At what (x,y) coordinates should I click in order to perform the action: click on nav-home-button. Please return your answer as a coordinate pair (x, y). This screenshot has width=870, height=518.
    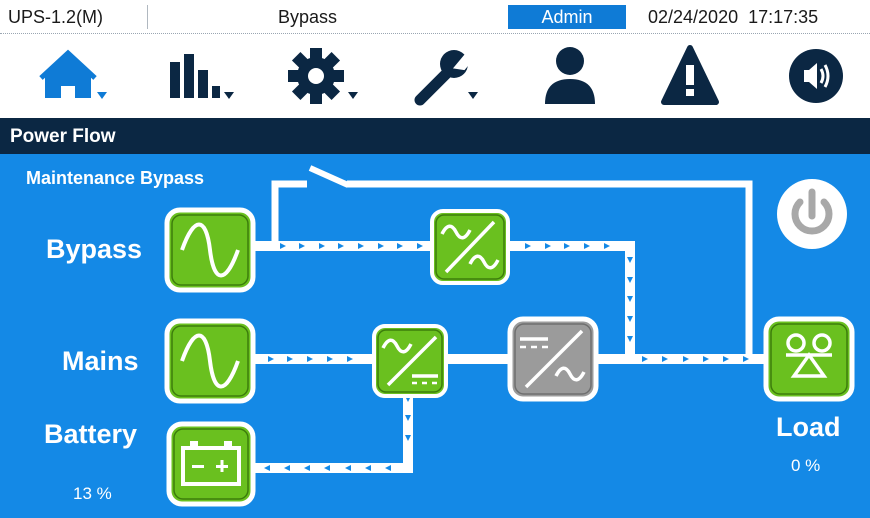
    Looking at the image, I should click on (76, 77).